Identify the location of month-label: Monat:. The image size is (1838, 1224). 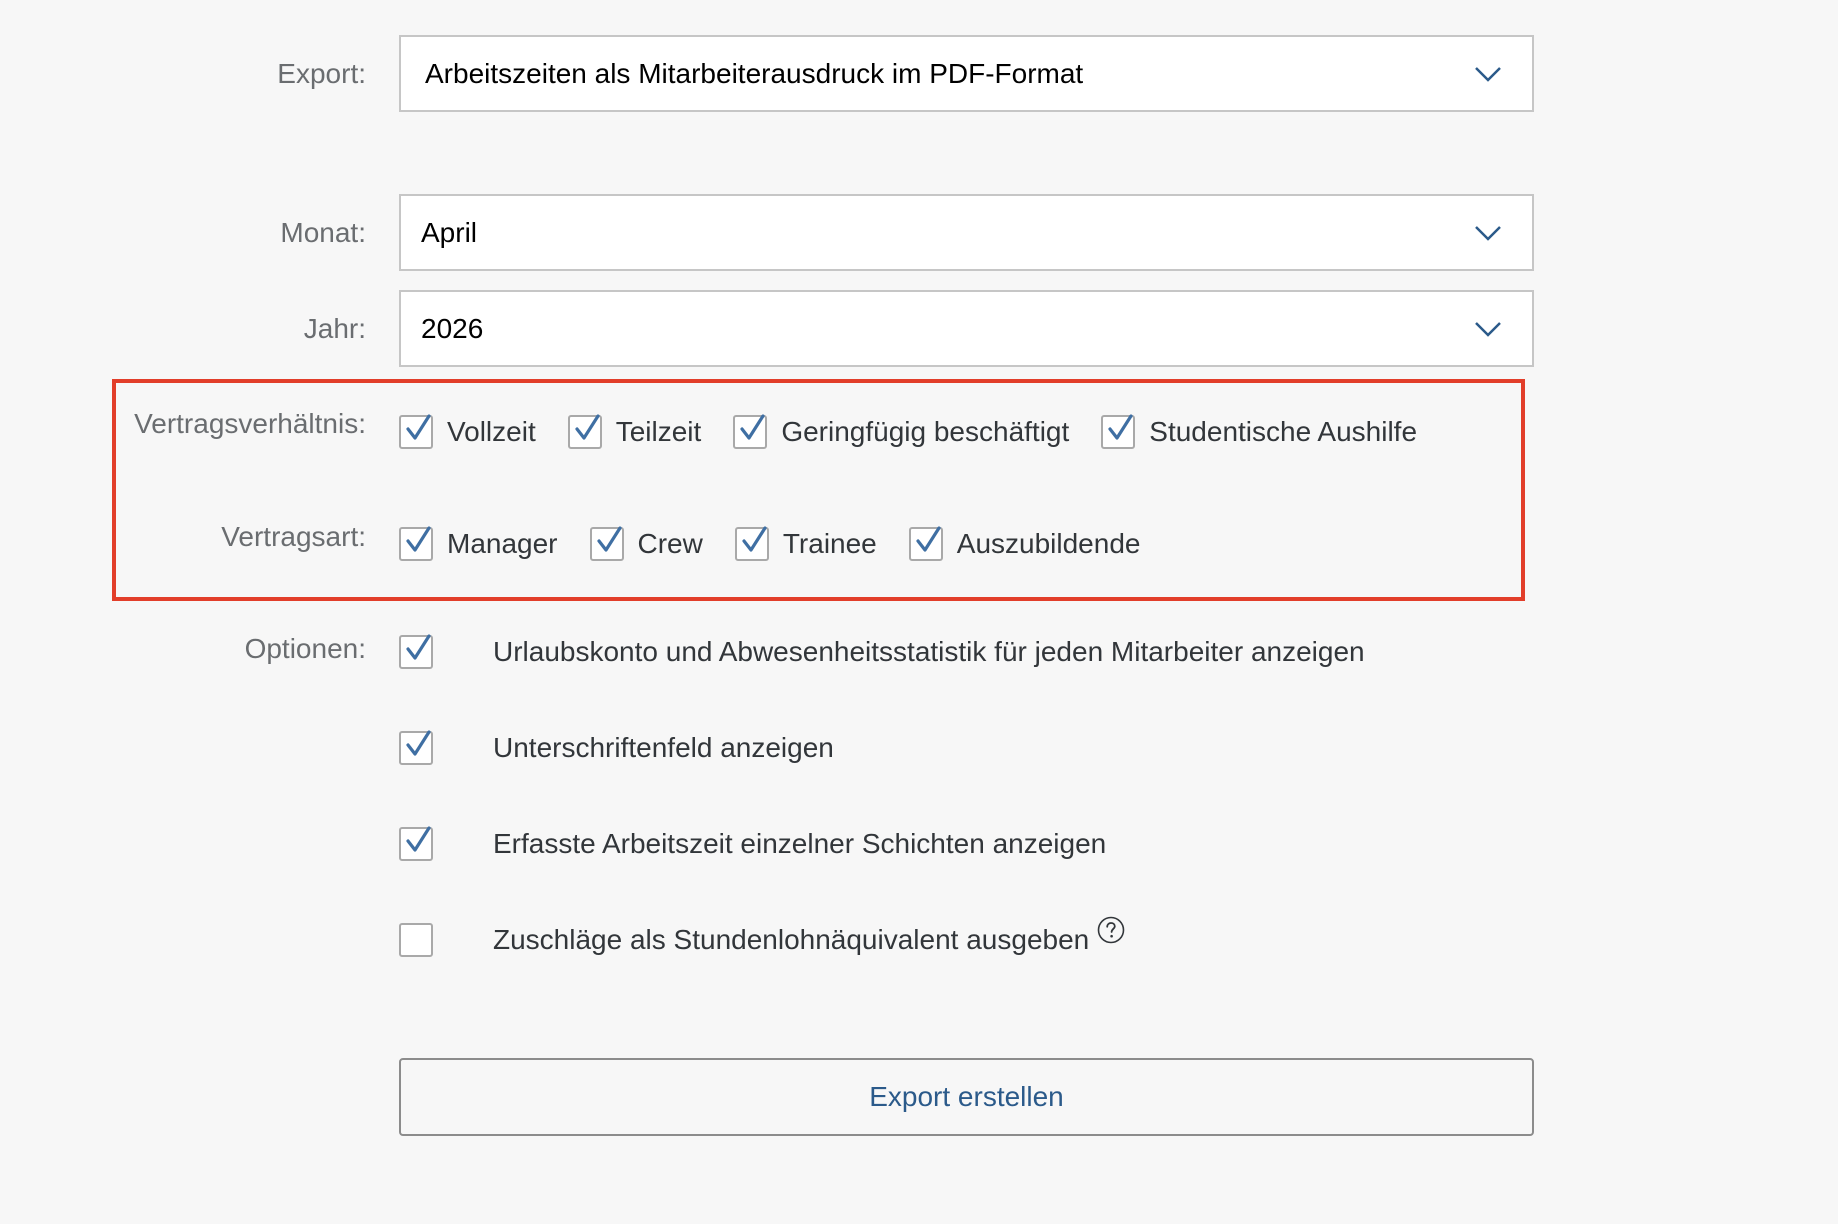
(323, 232).